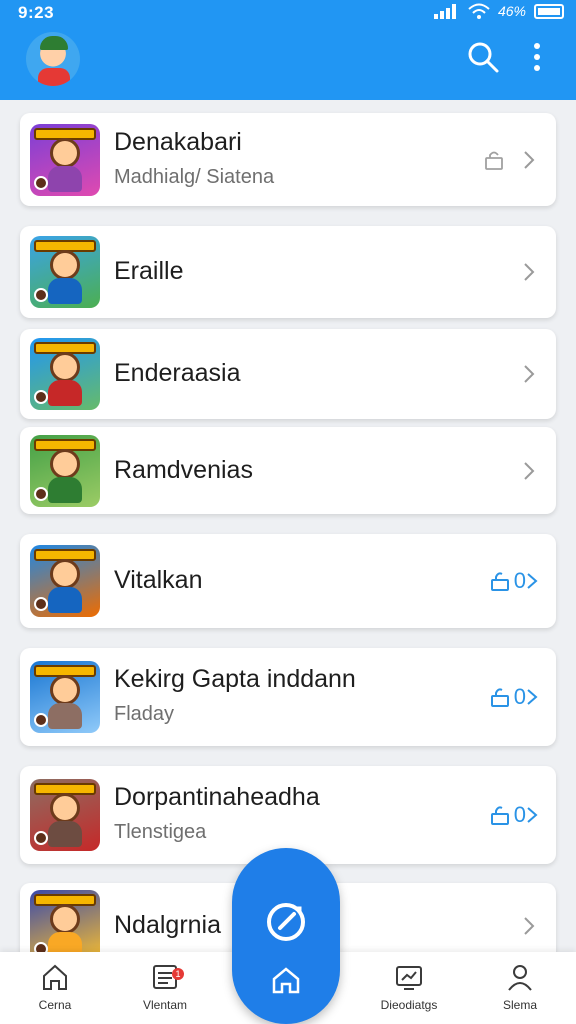 This screenshot has height=1024, width=576. I want to click on nav-item-dieodiatgs: Dieodiatgs, so click(409, 987).